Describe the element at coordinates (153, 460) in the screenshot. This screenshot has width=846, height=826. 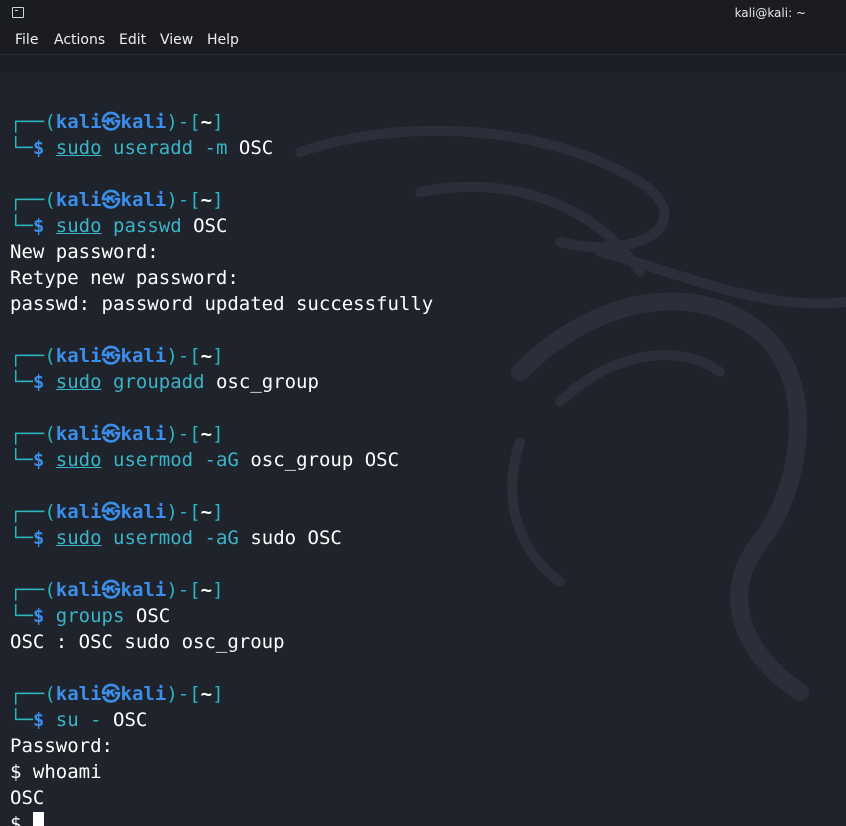
I see `command-name: usermod` at that location.